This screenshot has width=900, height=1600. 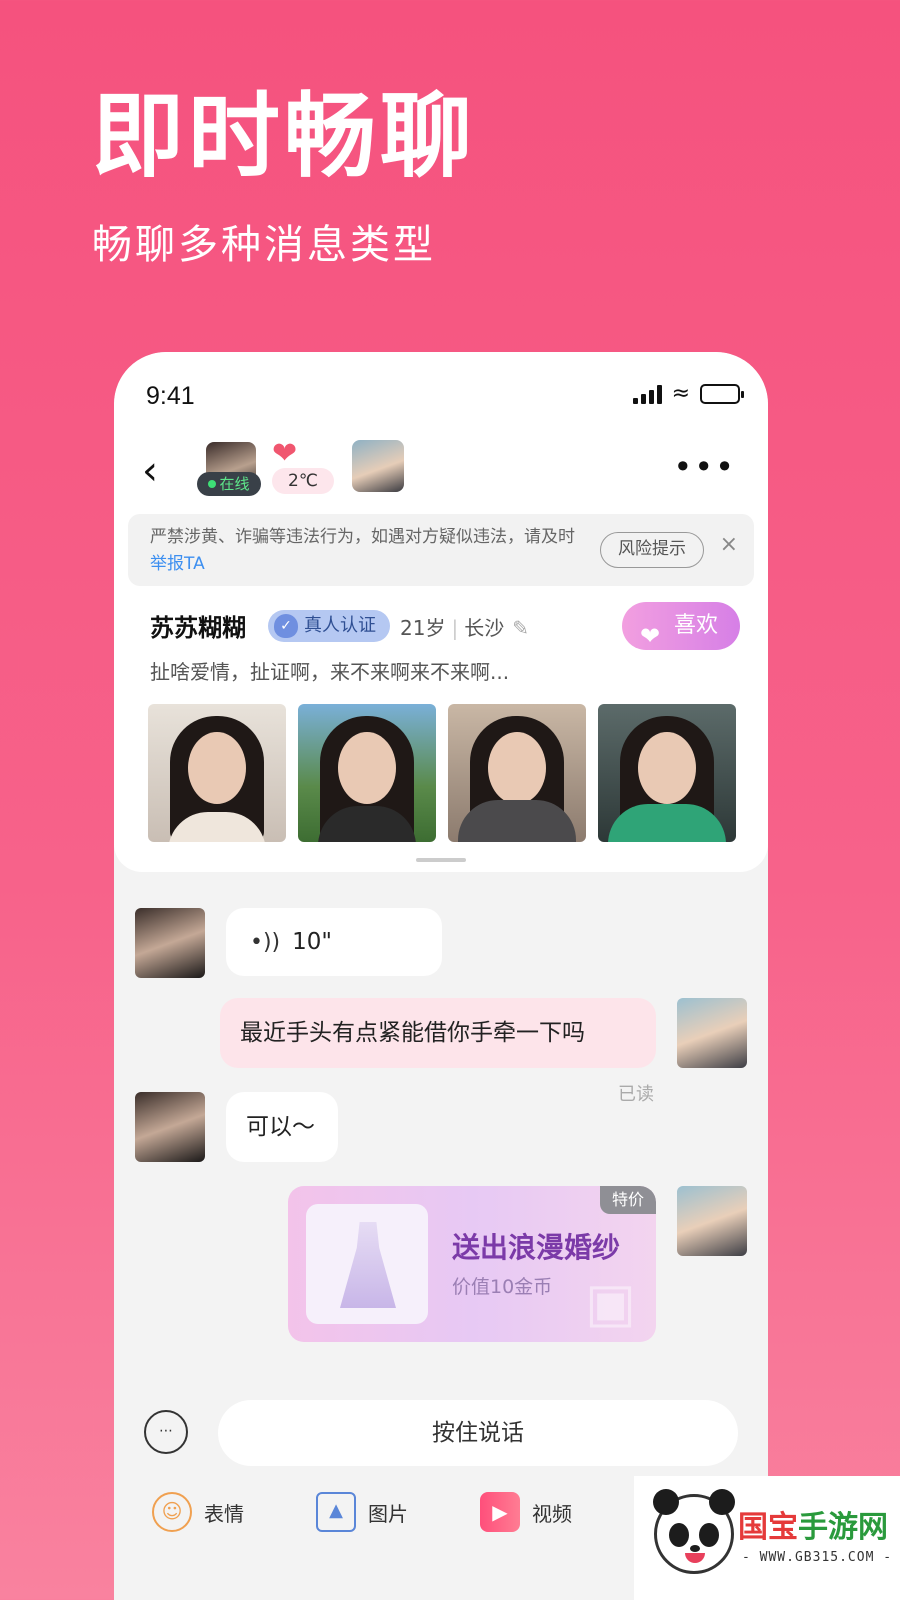 I want to click on edit-icon: ✎, so click(x=520, y=628).